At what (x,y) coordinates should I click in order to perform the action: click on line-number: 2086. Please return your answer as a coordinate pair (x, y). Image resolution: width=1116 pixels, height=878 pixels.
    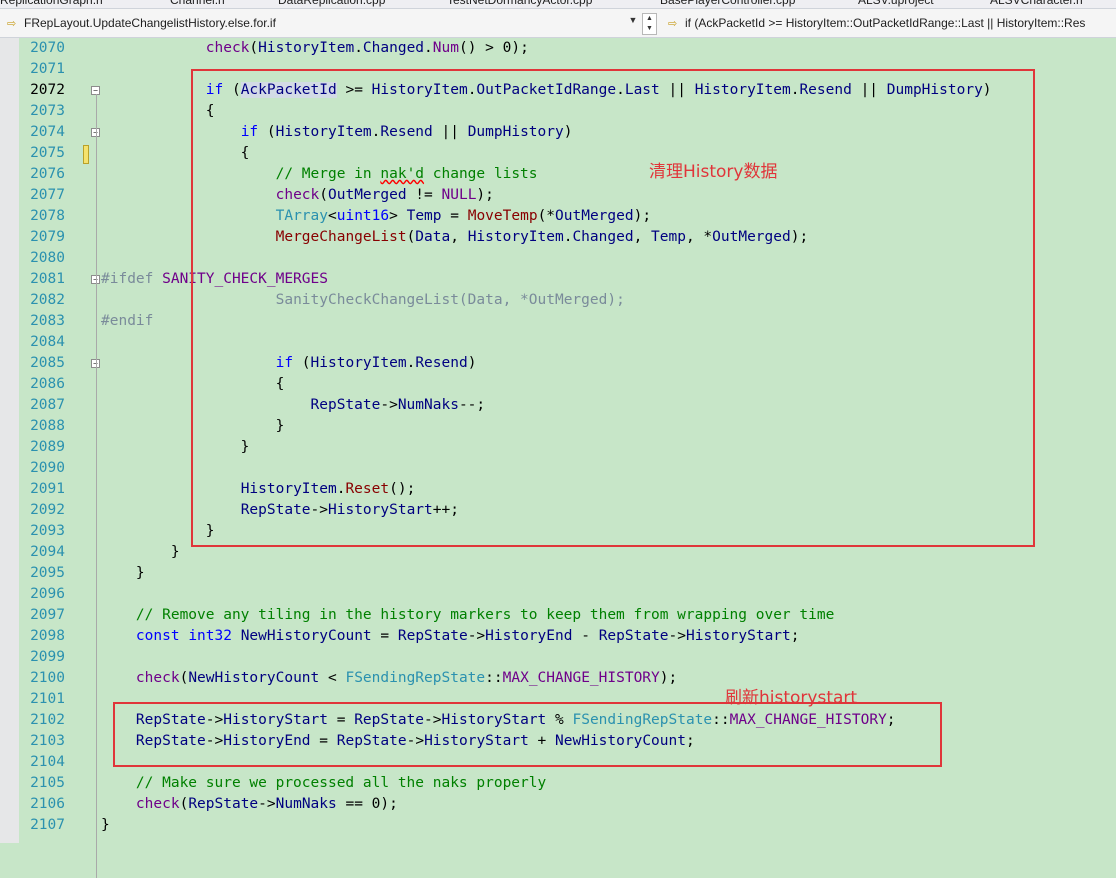
    Looking at the image, I should click on (47, 384).